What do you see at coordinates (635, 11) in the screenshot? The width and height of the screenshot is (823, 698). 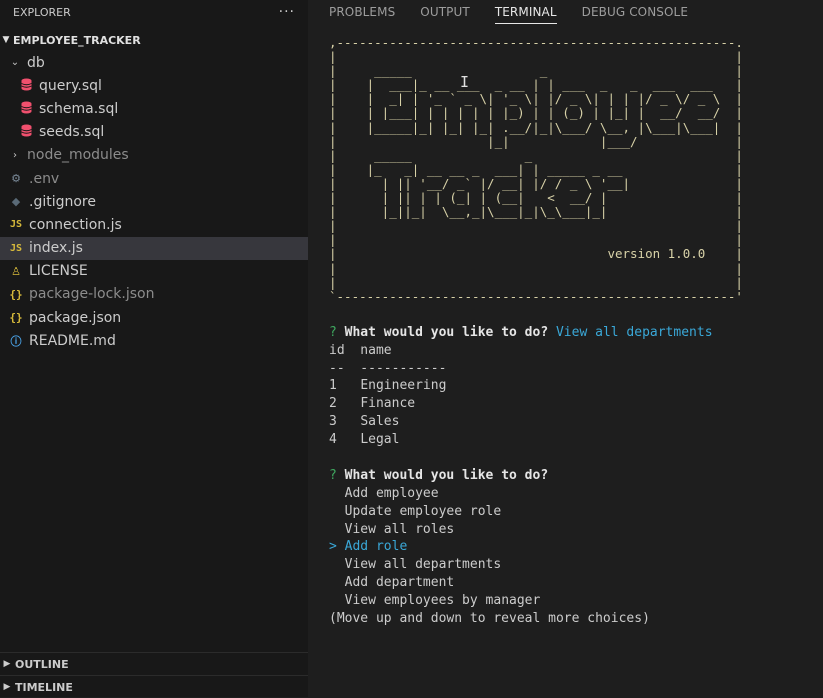 I see `tab-debug-console: DEBUG CONSOLE` at bounding box center [635, 11].